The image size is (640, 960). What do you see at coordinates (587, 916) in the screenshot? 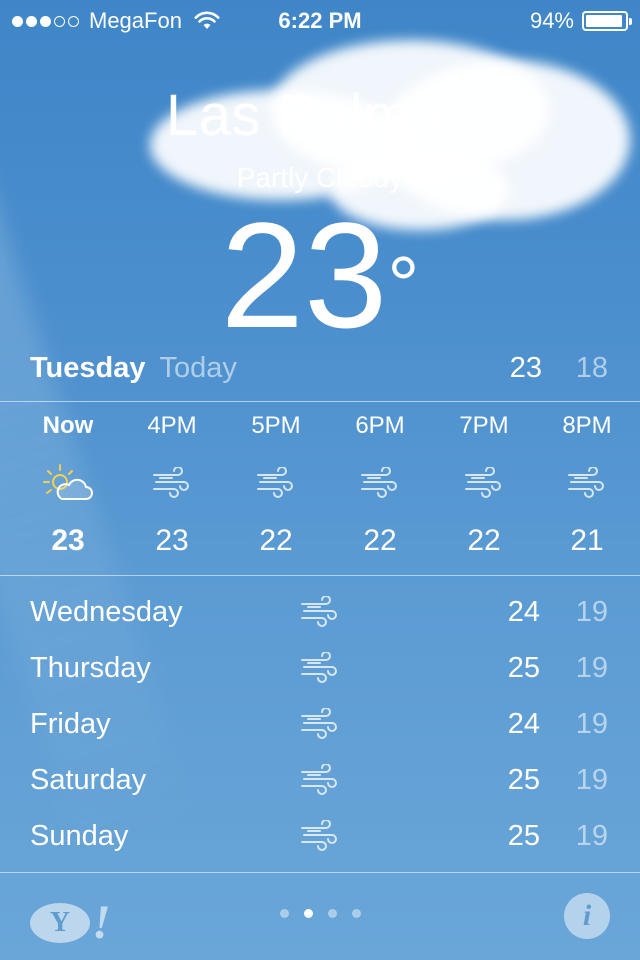
I see `info-button: i` at bounding box center [587, 916].